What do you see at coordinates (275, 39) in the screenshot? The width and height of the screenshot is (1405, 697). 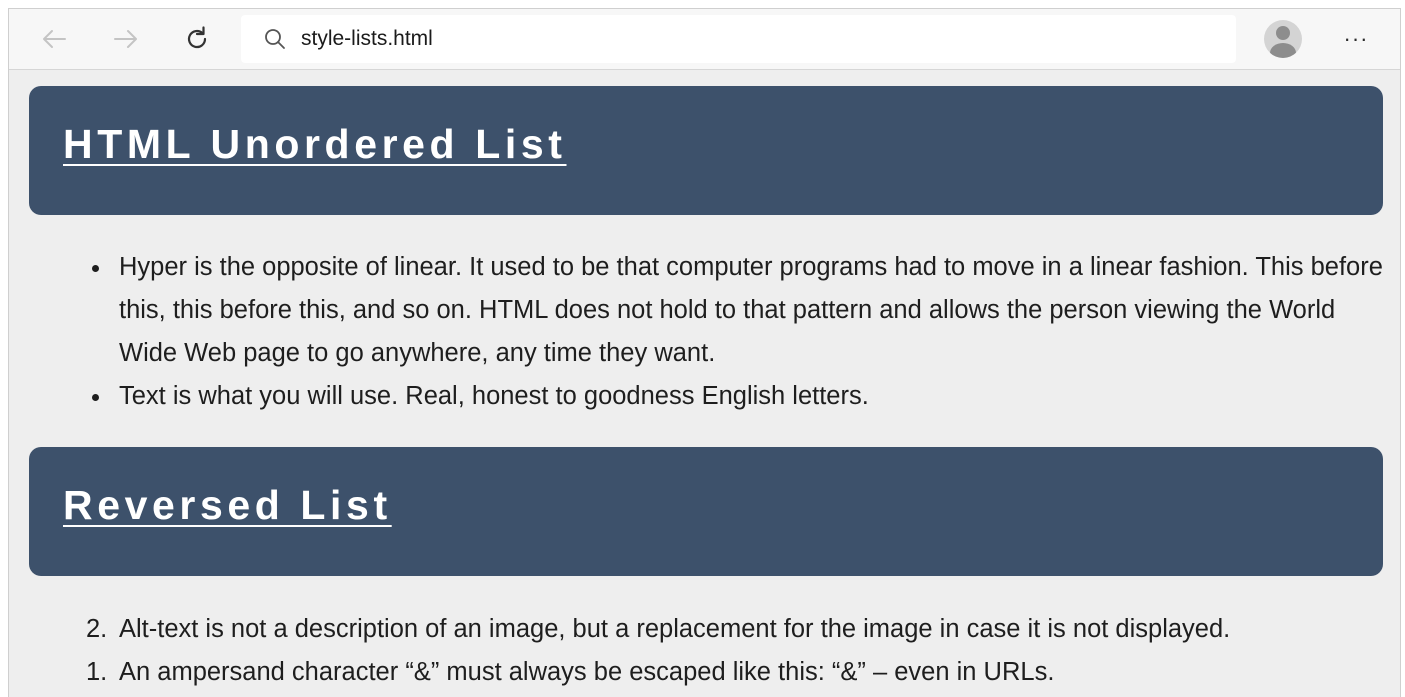 I see `search-icon` at bounding box center [275, 39].